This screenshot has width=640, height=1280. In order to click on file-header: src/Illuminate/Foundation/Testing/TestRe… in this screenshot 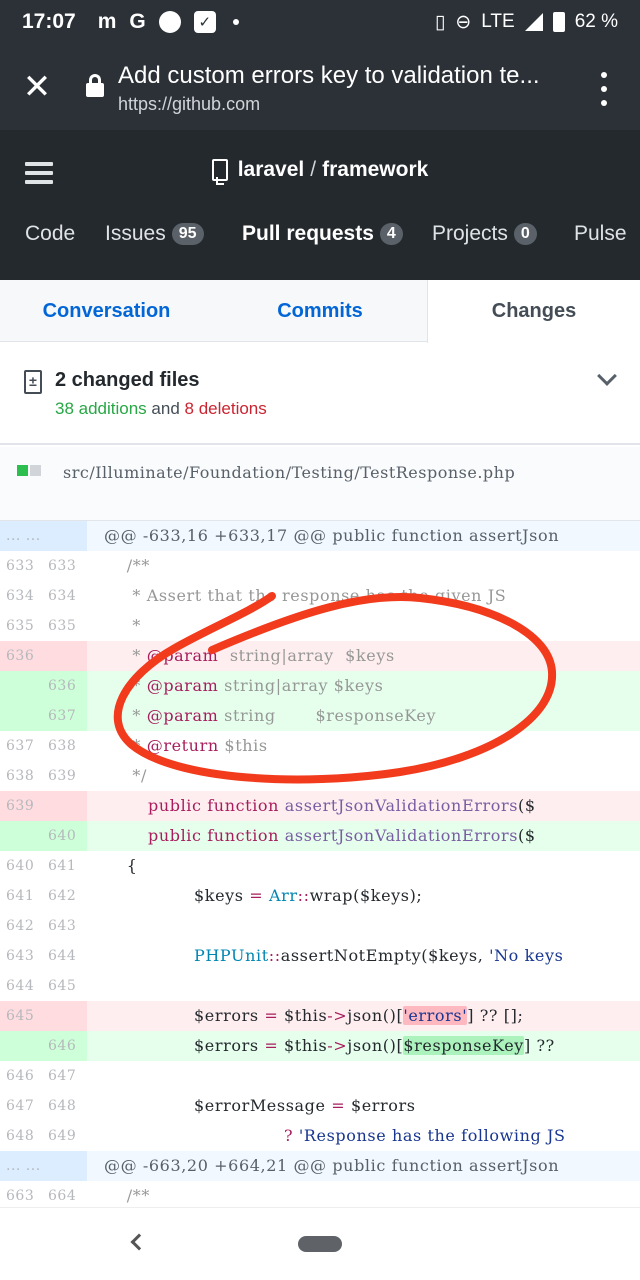, I will do `click(320, 484)`.